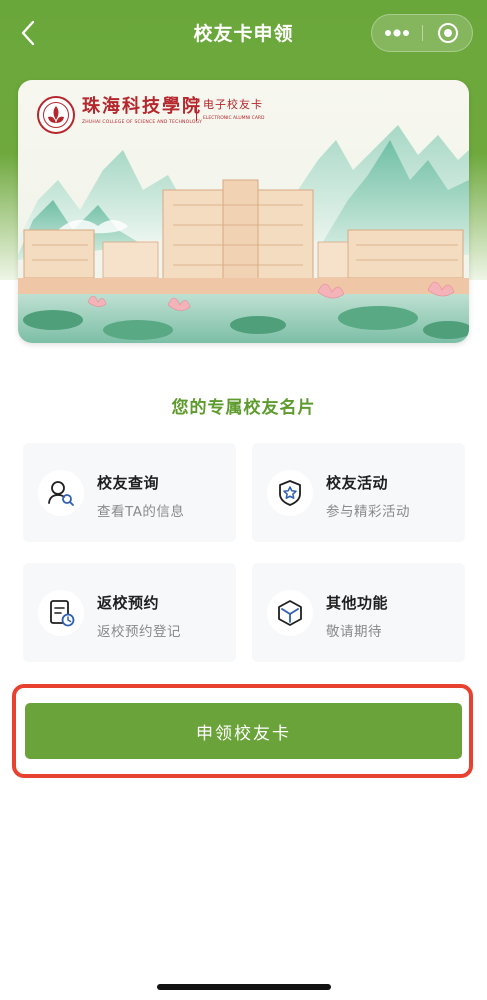  I want to click on card-ecard-title: 电子校友卡, so click(233, 104).